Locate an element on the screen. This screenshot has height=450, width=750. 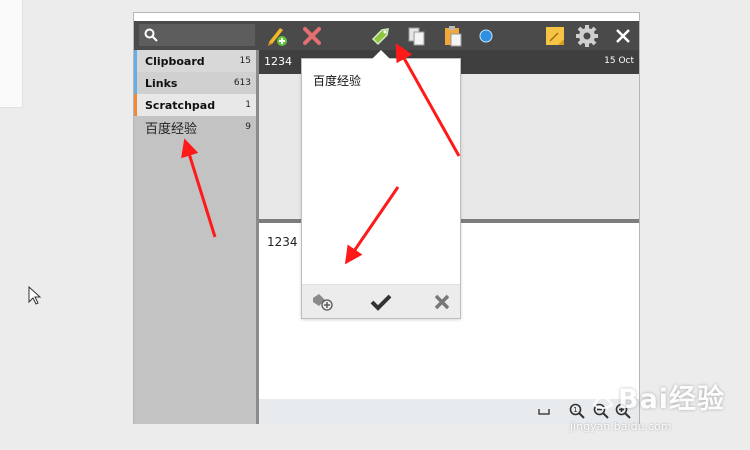
copy-button is located at coordinates (417, 36).